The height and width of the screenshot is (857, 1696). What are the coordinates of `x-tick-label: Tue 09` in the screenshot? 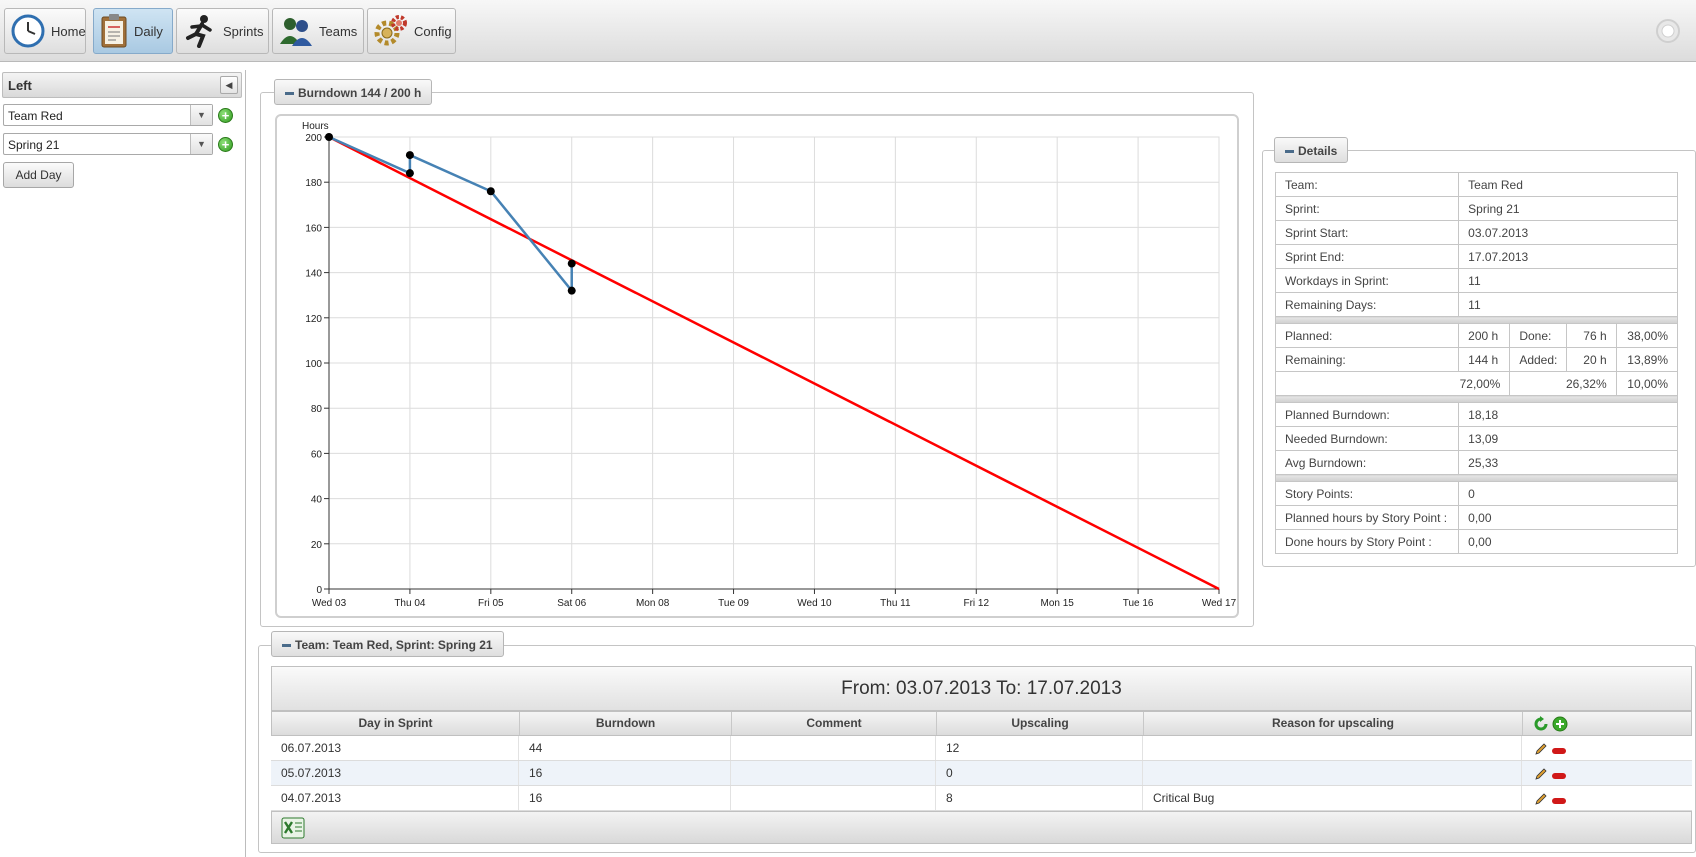 It's located at (733, 603).